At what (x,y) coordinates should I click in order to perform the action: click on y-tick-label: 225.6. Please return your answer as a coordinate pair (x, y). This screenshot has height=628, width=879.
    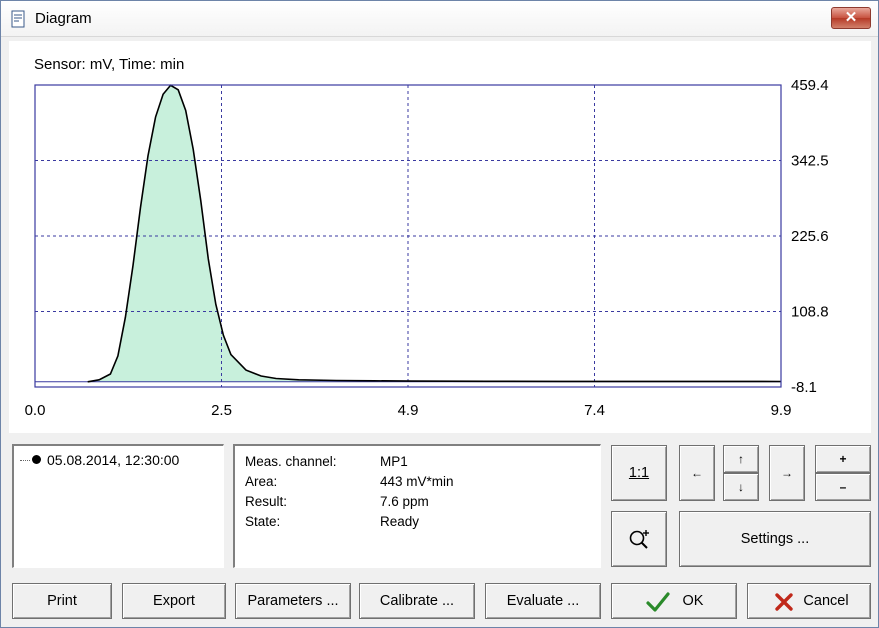
    Looking at the image, I should click on (810, 236).